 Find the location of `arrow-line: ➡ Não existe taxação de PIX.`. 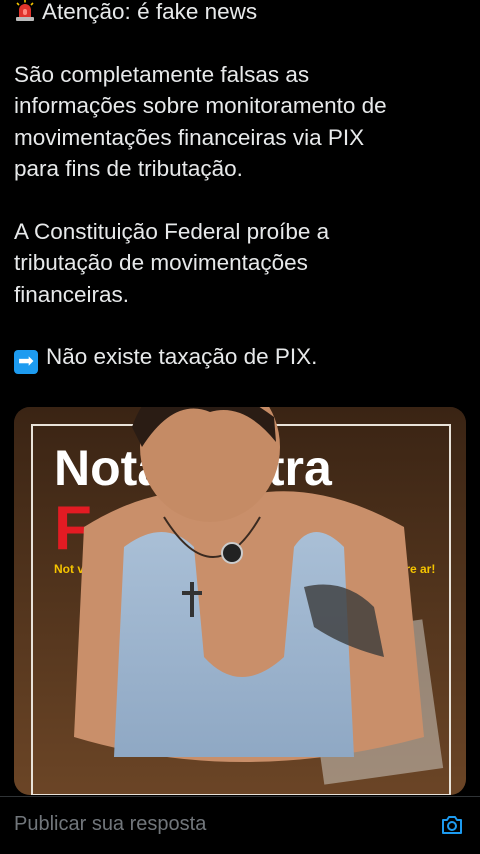

arrow-line: ➡ Não existe taxação de PIX. is located at coordinates (240, 357).